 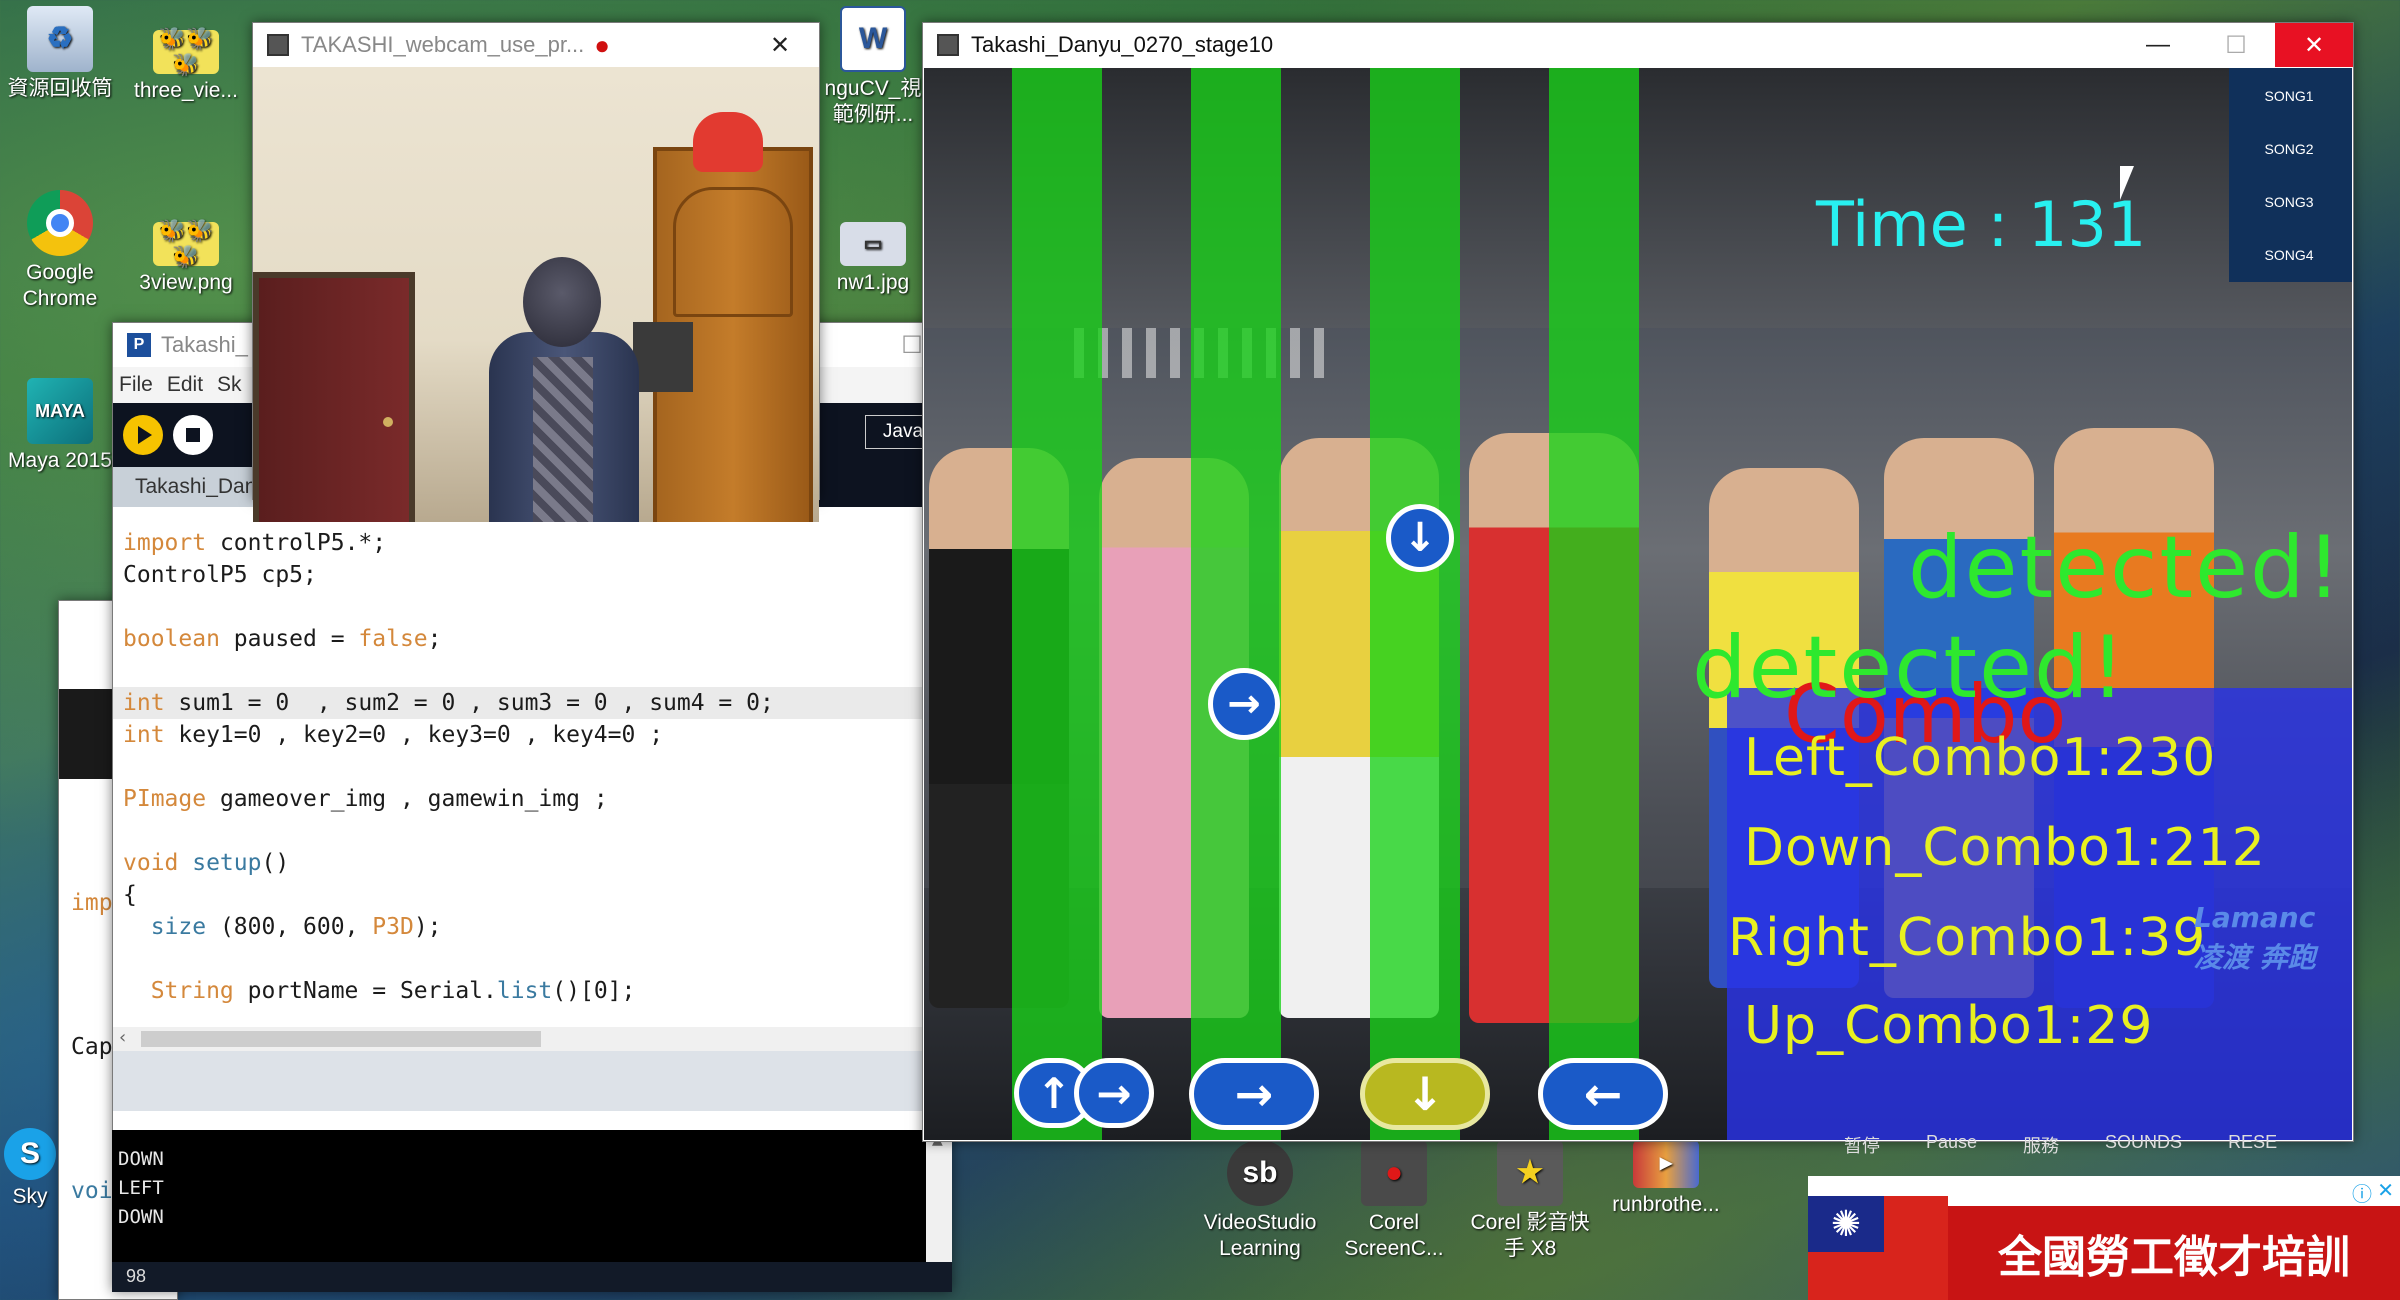 I want to click on desktop-icon-videostudio: sb VideoStudio Learning, so click(x=1260, y=1201).